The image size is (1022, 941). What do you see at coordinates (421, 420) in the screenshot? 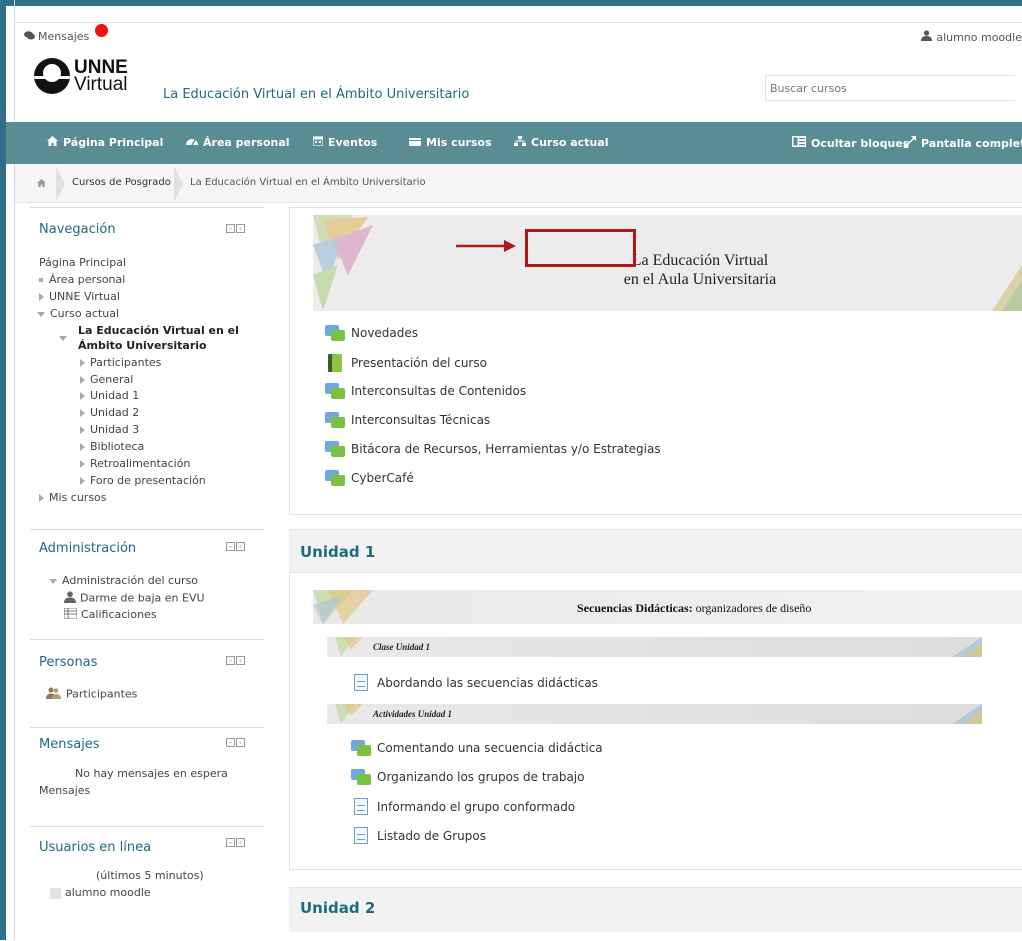
I see `activity-label: Interconsultas Técnicas` at bounding box center [421, 420].